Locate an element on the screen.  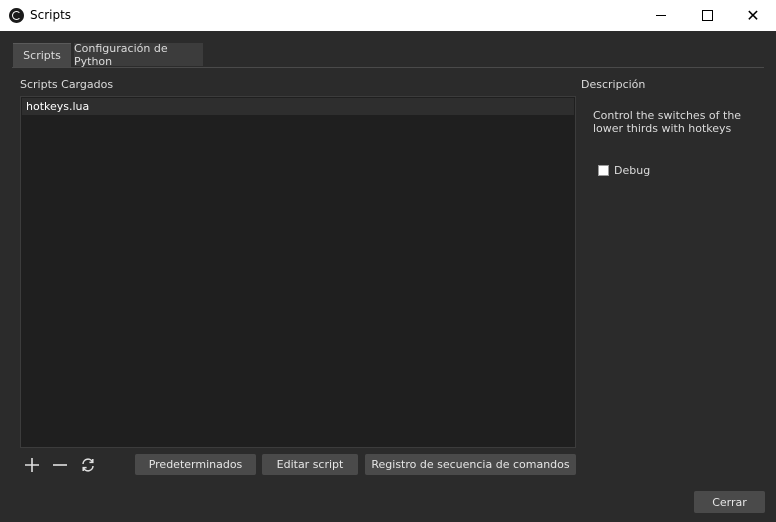
close-button: Cerrar is located at coordinates (729, 502).